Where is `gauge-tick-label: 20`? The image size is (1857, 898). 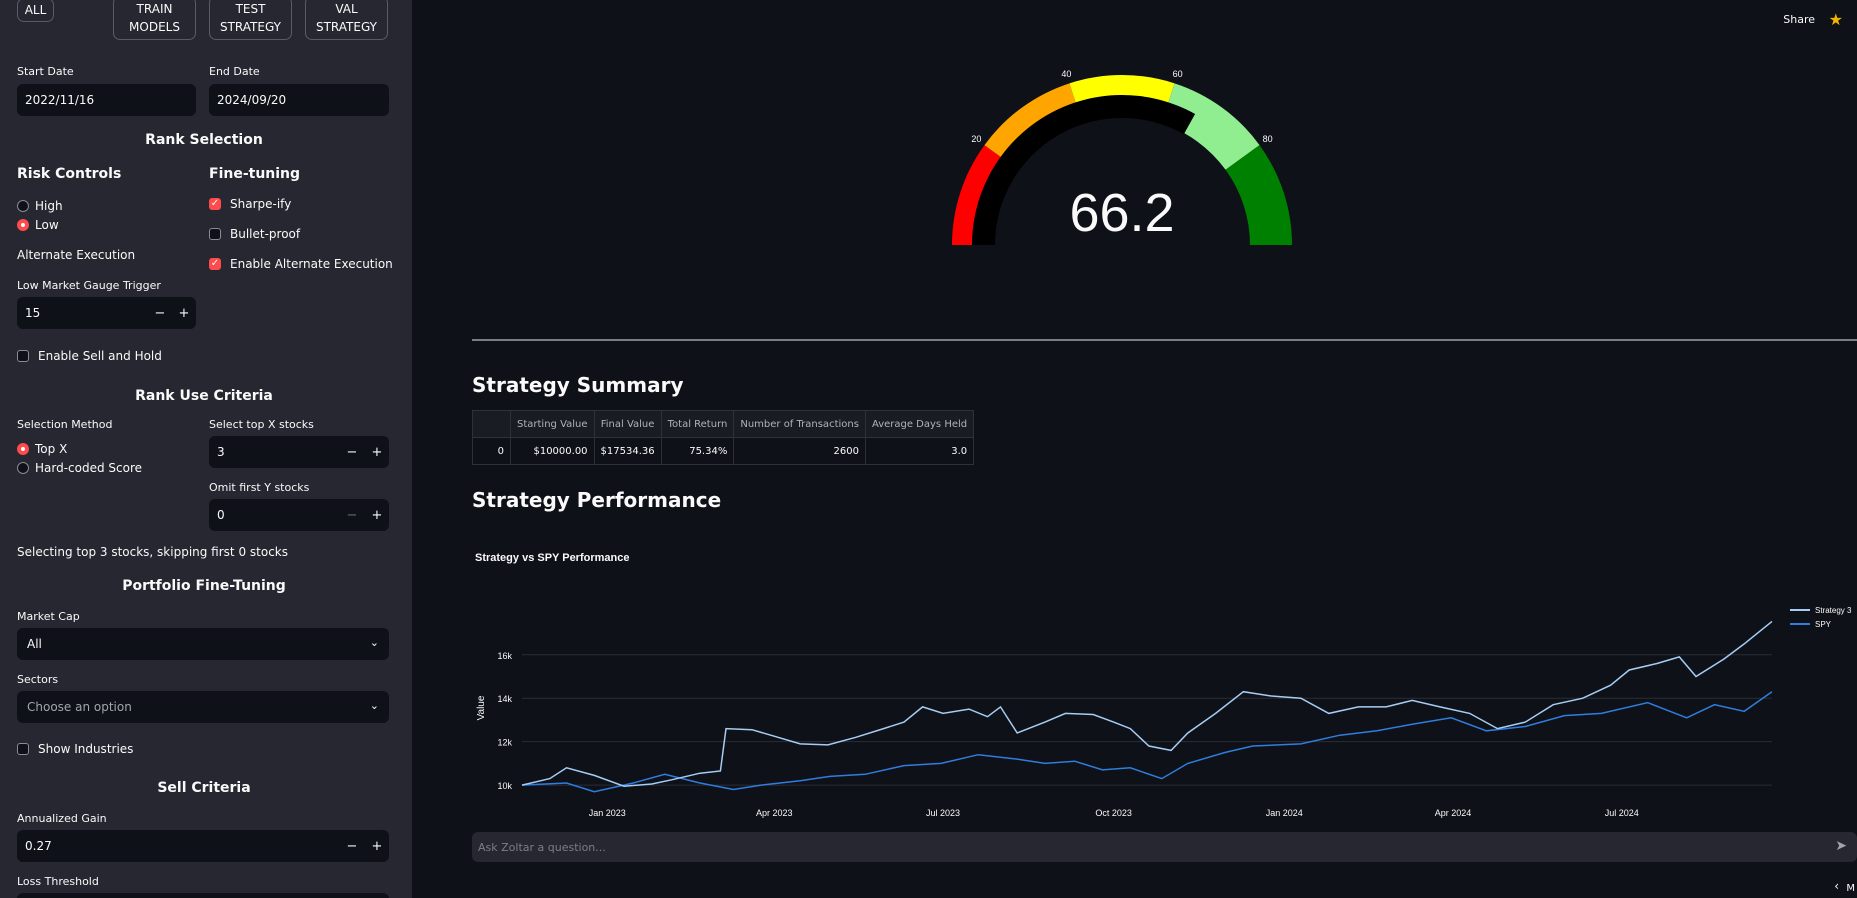 gauge-tick-label: 20 is located at coordinates (976, 139).